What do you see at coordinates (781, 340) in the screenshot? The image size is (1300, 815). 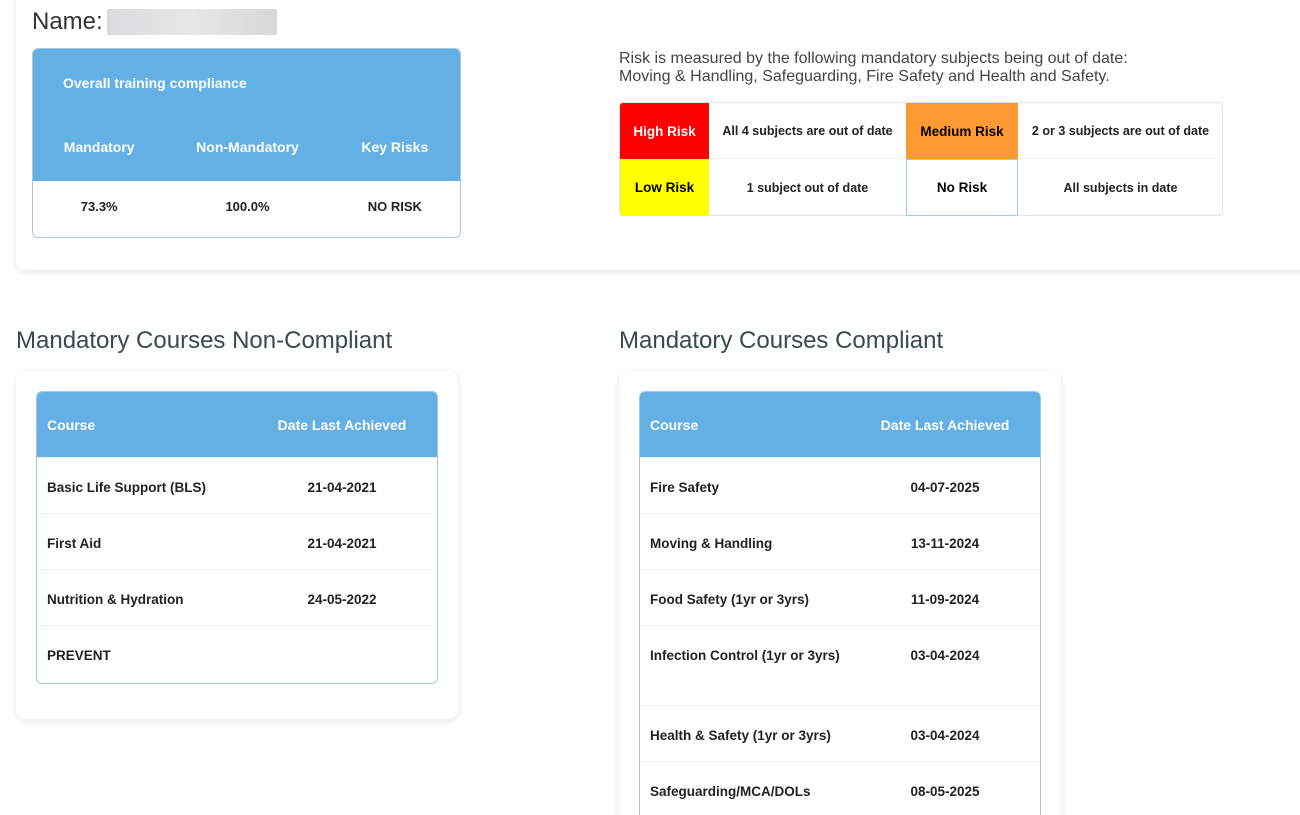 I see `compliant-title: Mandatory Courses Compliant` at bounding box center [781, 340].